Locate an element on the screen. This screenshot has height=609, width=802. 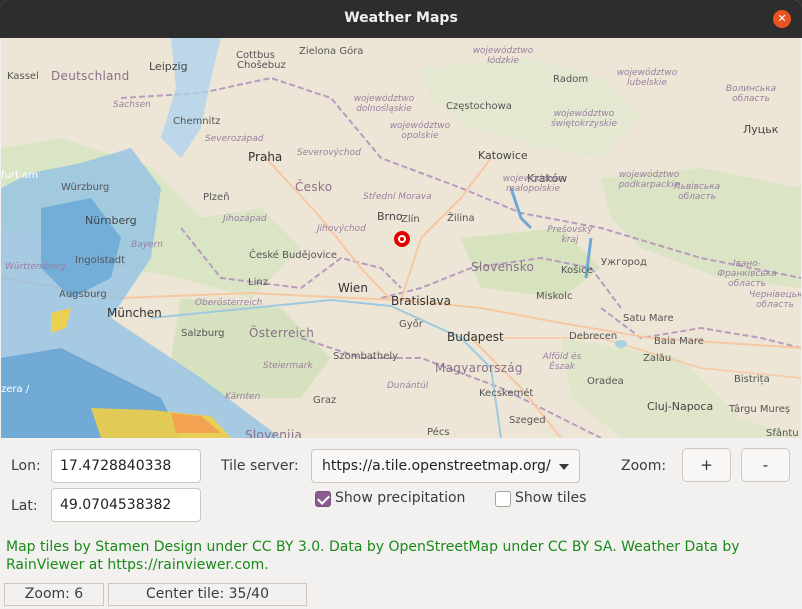
map-label-zera: zera / is located at coordinates (15, 389).